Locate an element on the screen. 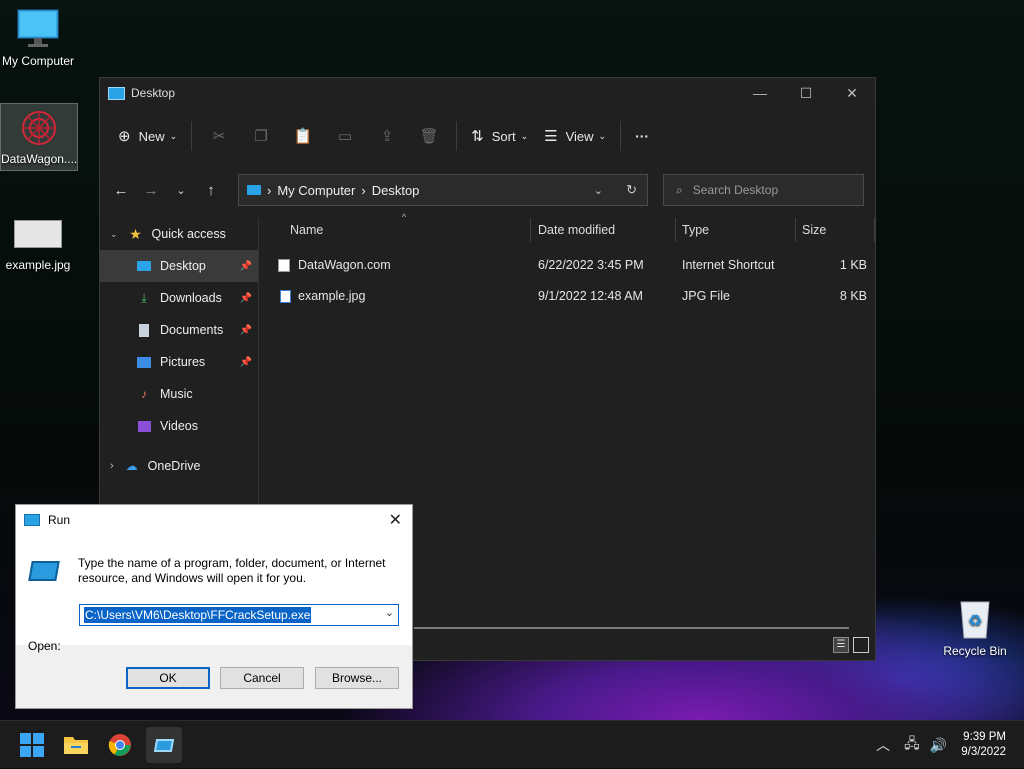 The height and width of the screenshot is (769, 1024). back-button: ← is located at coordinates (121, 190).